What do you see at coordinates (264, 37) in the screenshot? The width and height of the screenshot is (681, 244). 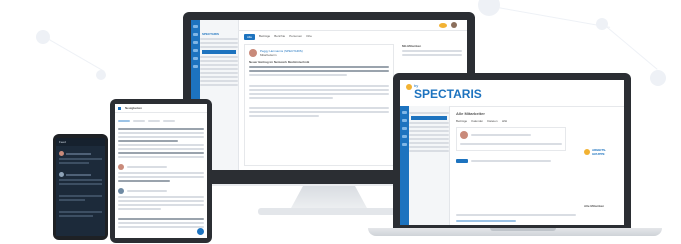 I see `tab-posts: Beiträge` at bounding box center [264, 37].